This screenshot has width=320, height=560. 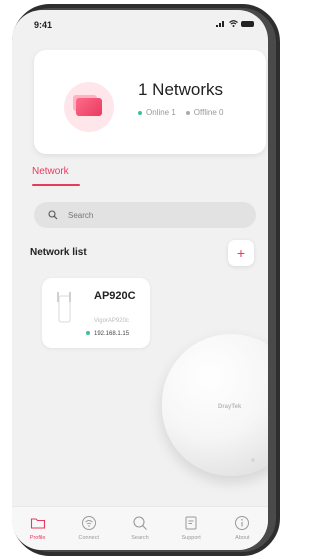 I want to click on nav-support-label: Support, so click(x=191, y=538).